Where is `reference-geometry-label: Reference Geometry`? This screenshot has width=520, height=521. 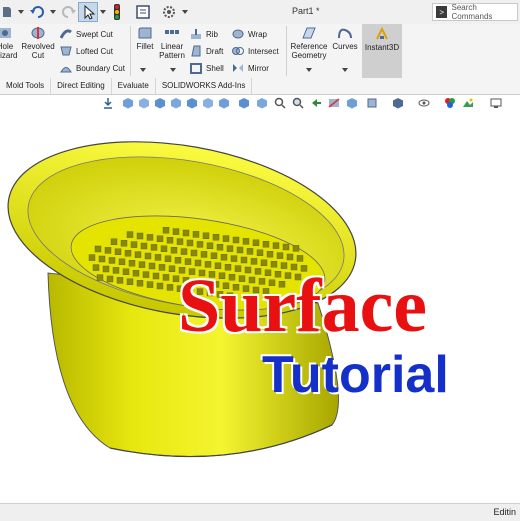 reference-geometry-label: Reference Geometry is located at coordinates (309, 51).